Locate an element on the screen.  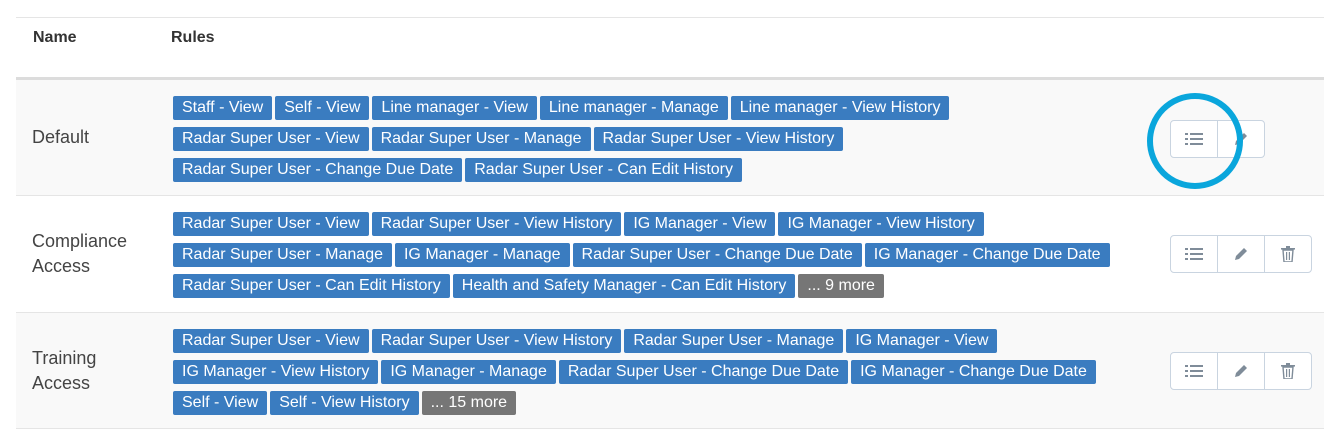
rule-tag: Line manager - View is located at coordinates (454, 108).